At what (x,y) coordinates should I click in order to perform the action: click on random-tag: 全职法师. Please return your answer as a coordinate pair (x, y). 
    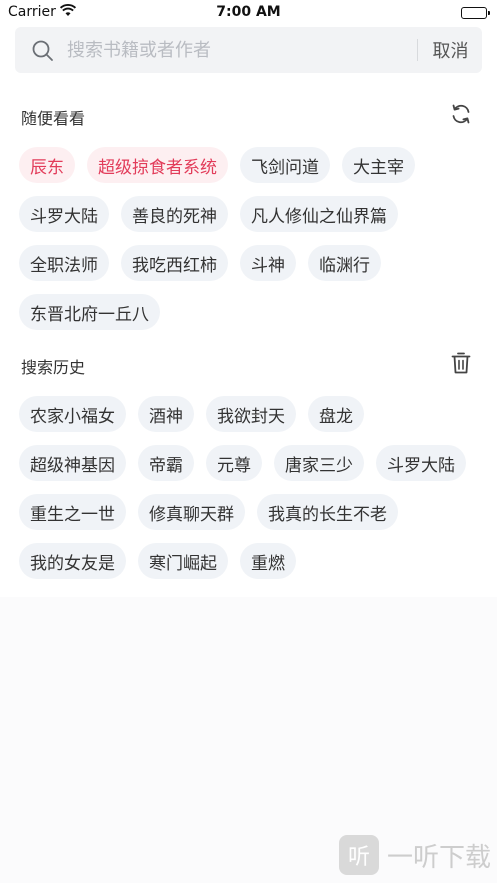
    Looking at the image, I should click on (64, 263).